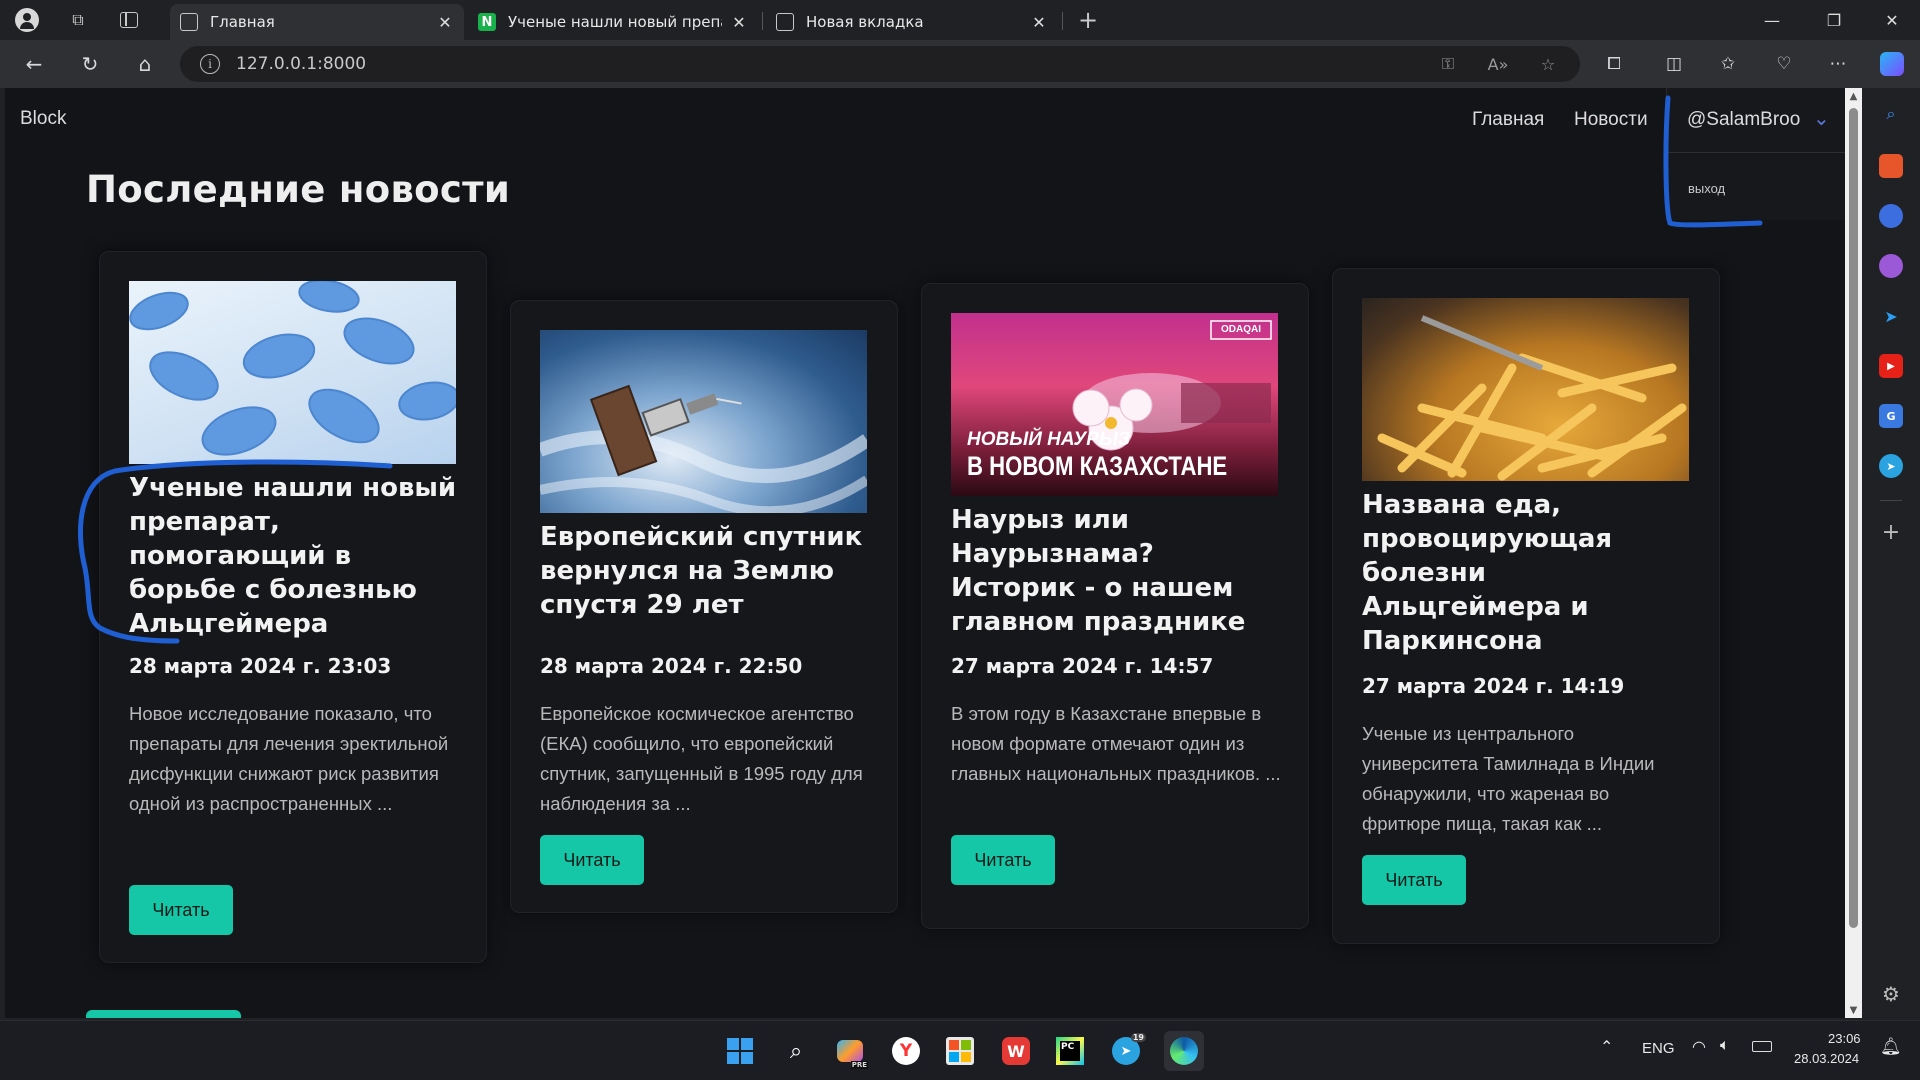 The image size is (1920, 1080). Describe the element at coordinates (1498, 64) in the screenshot. I see `read-aloud-icon: A»` at that location.